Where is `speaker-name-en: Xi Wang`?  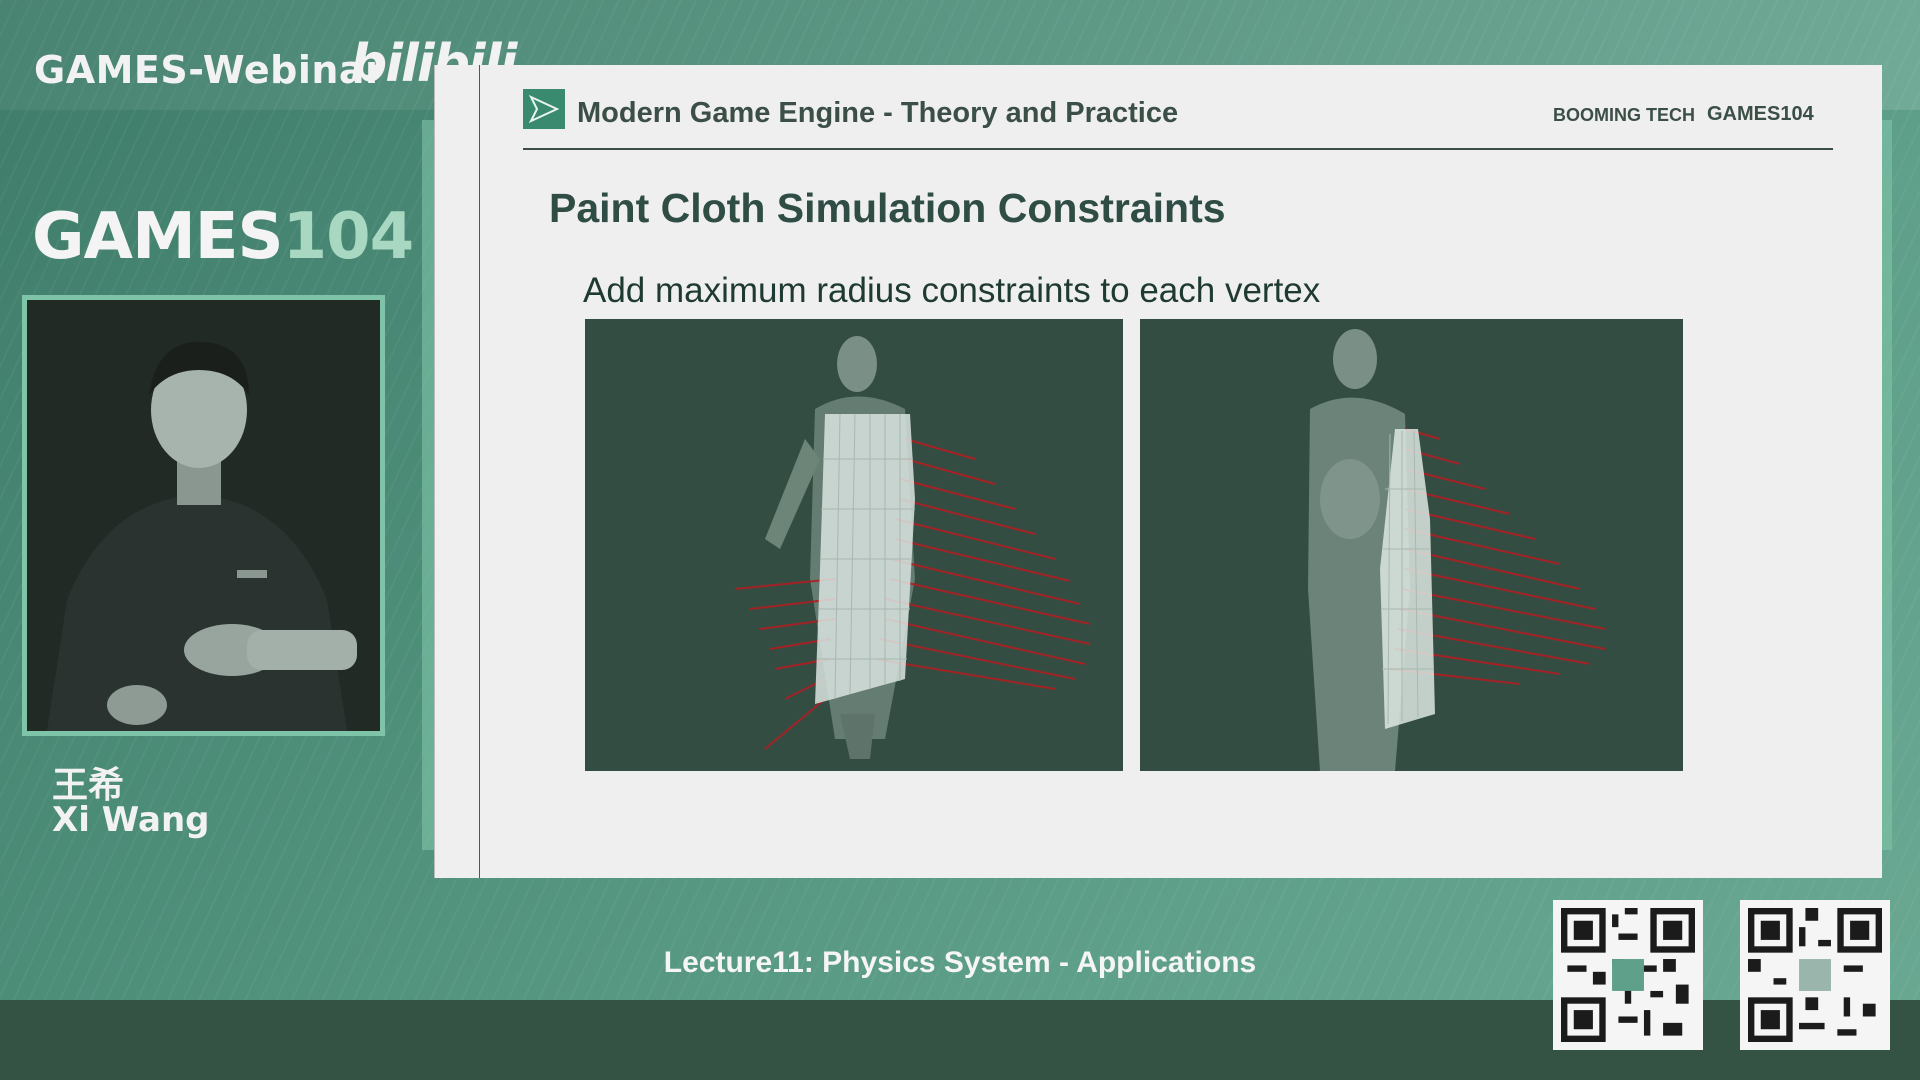 speaker-name-en: Xi Wang is located at coordinates (131, 820).